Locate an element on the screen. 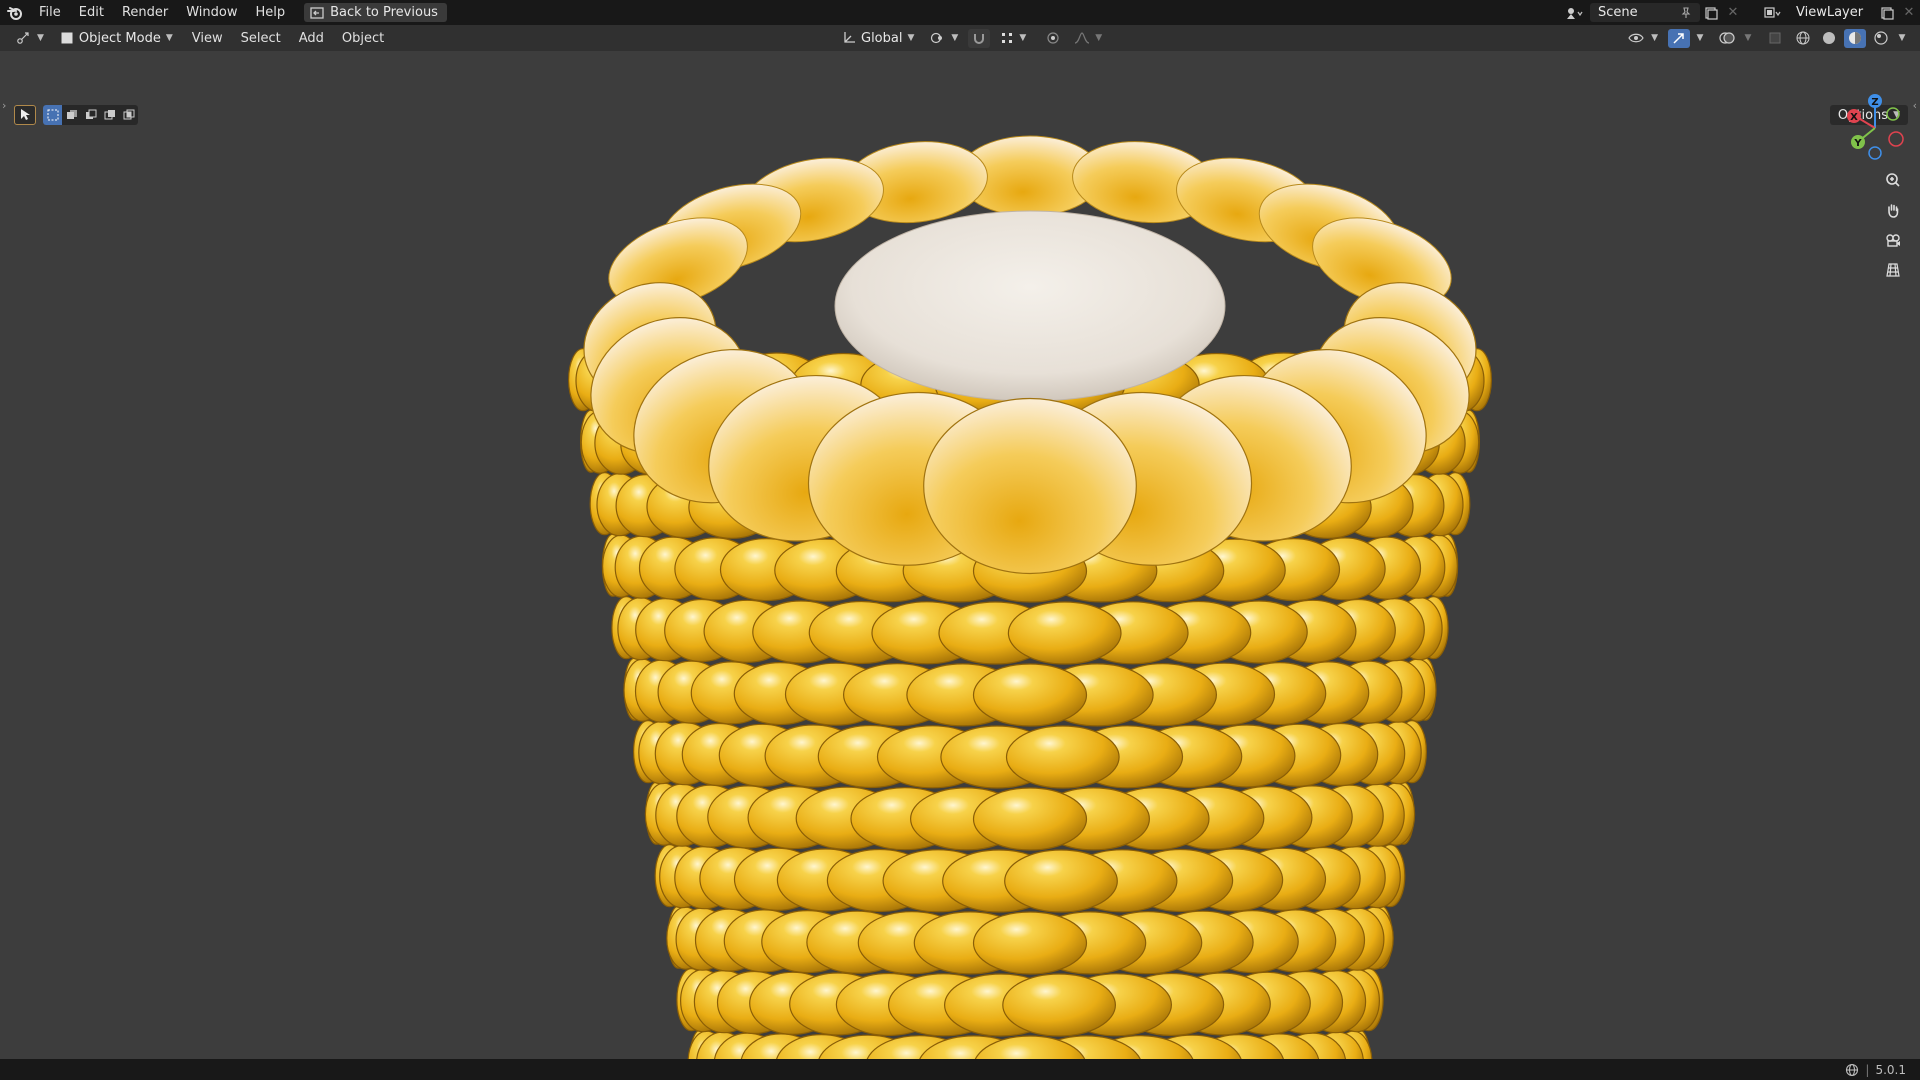  snap-target-selector: ▼ is located at coordinates (1013, 38).